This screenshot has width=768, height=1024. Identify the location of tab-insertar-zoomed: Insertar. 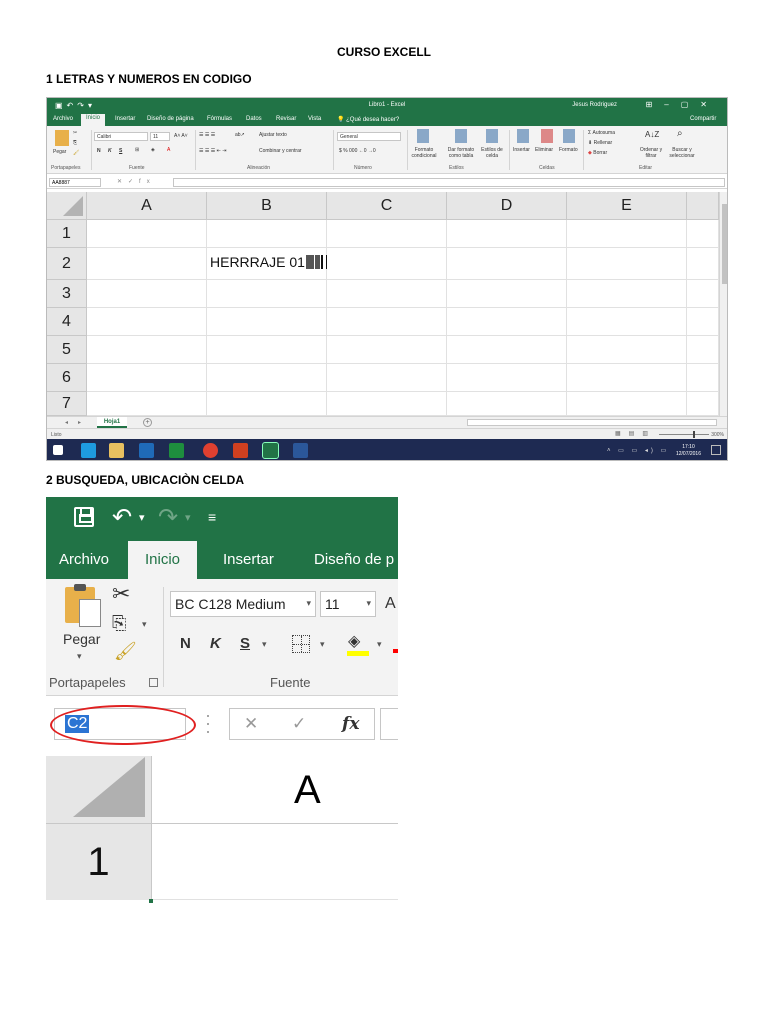
(248, 559).